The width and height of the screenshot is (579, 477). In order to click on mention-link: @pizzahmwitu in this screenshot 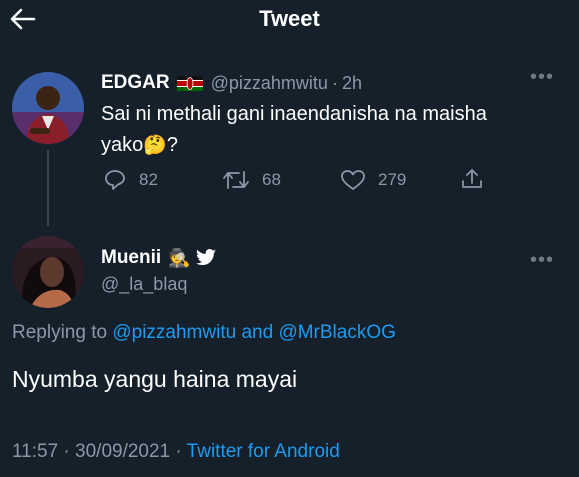, I will do `click(174, 332)`.